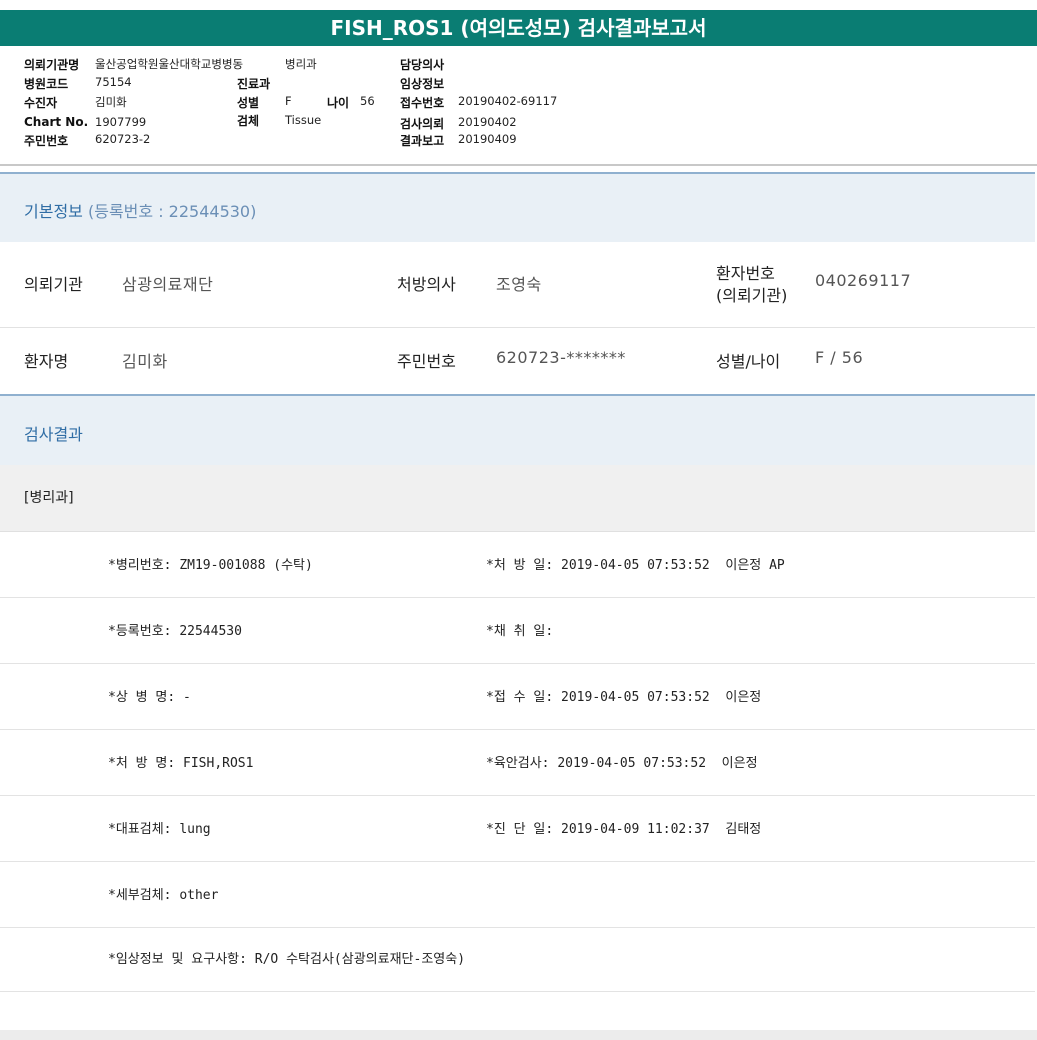  What do you see at coordinates (518, 28) in the screenshot?
I see `report-title: FISH_ROS1 (여의도성모) 검사결과보고서` at bounding box center [518, 28].